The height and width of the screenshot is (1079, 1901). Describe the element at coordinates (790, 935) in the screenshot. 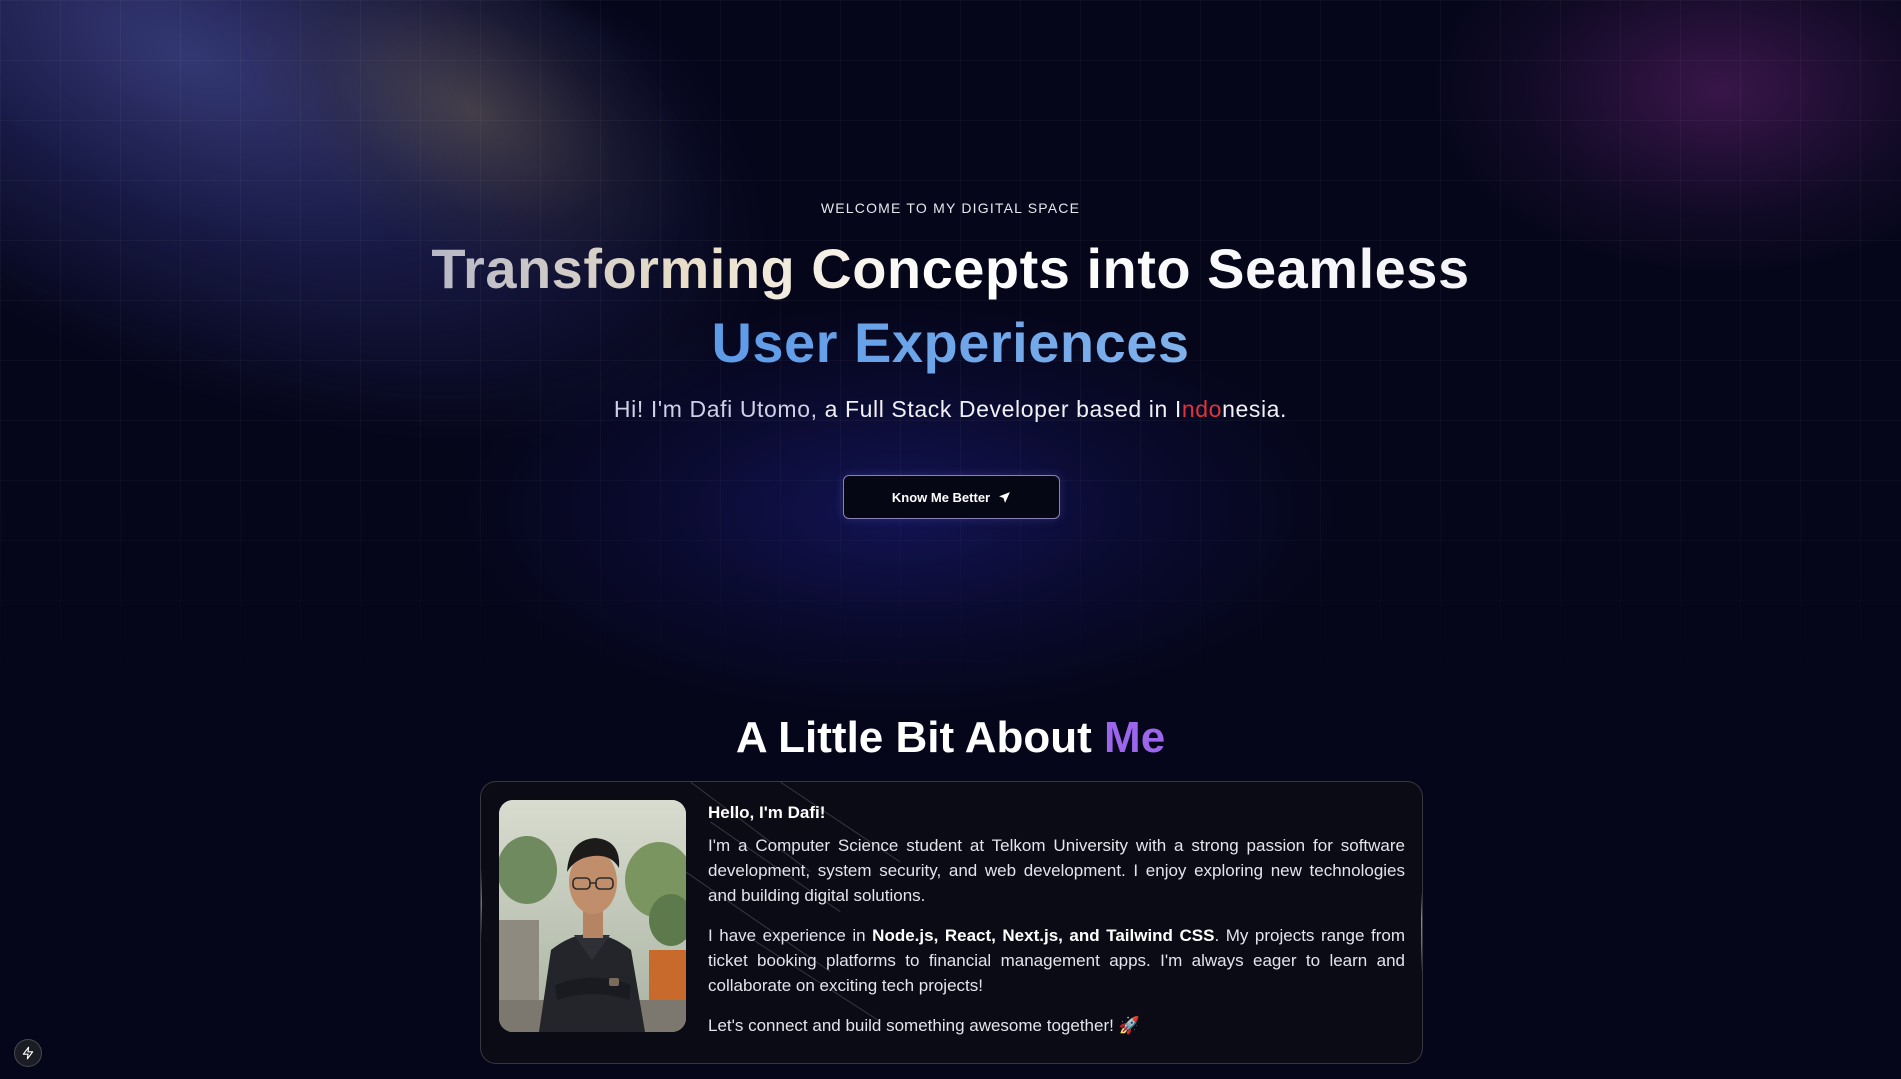

I see `about-paragraph-2-start: I have experience in` at that location.